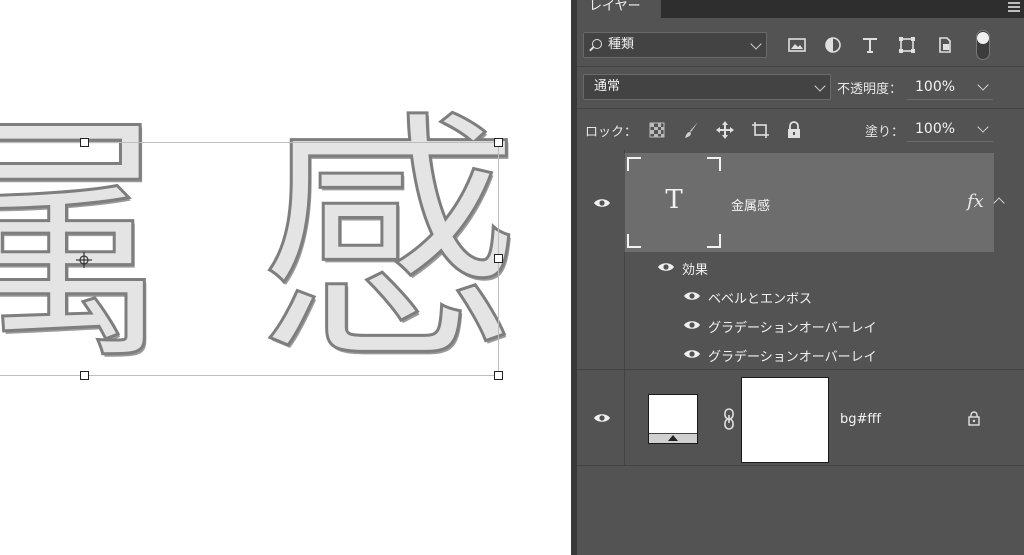 The image size is (1024, 555). What do you see at coordinates (84, 260) in the screenshot?
I see `crosshair-cursor-icon` at bounding box center [84, 260].